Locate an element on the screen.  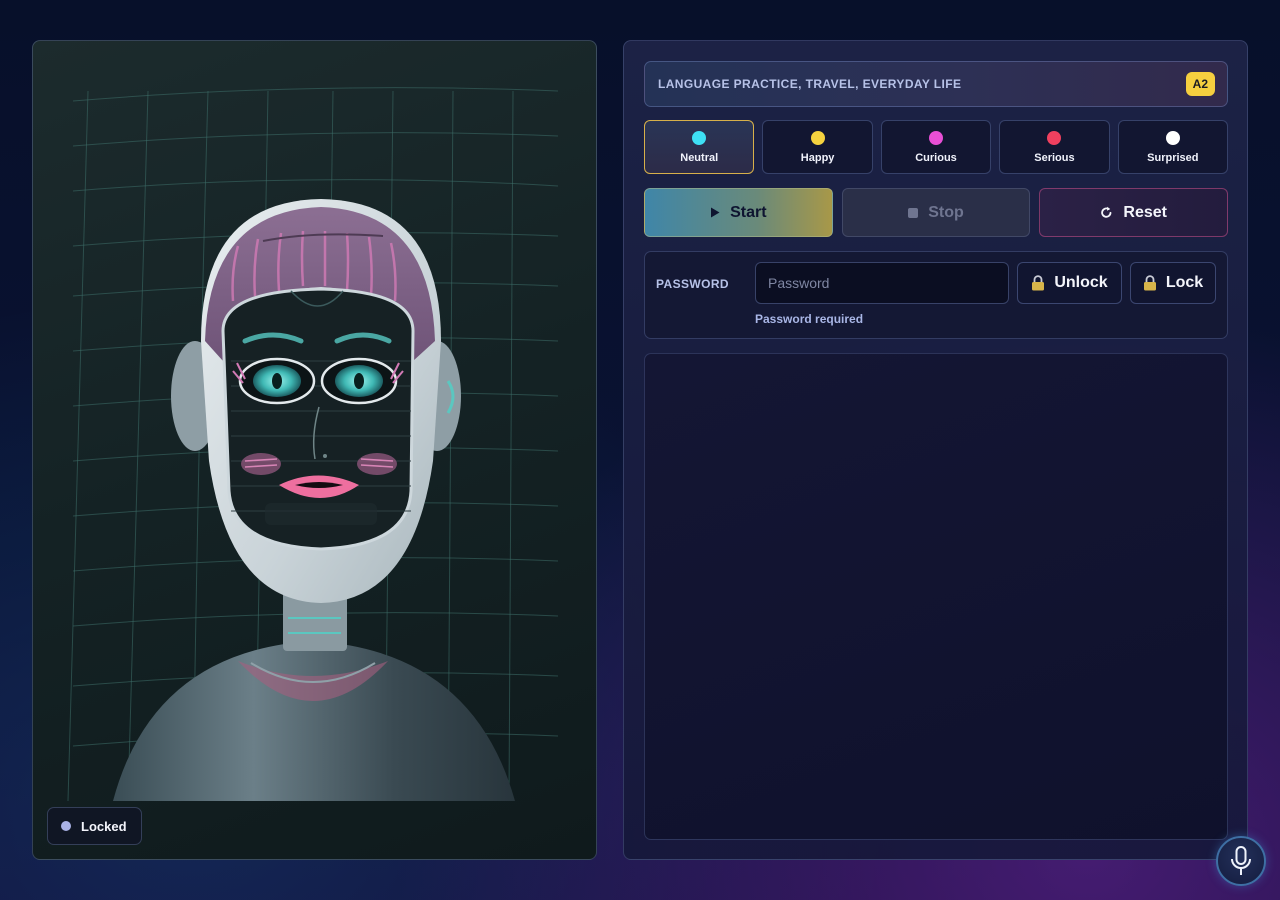
password-label: PASSWORD is located at coordinates (692, 284).